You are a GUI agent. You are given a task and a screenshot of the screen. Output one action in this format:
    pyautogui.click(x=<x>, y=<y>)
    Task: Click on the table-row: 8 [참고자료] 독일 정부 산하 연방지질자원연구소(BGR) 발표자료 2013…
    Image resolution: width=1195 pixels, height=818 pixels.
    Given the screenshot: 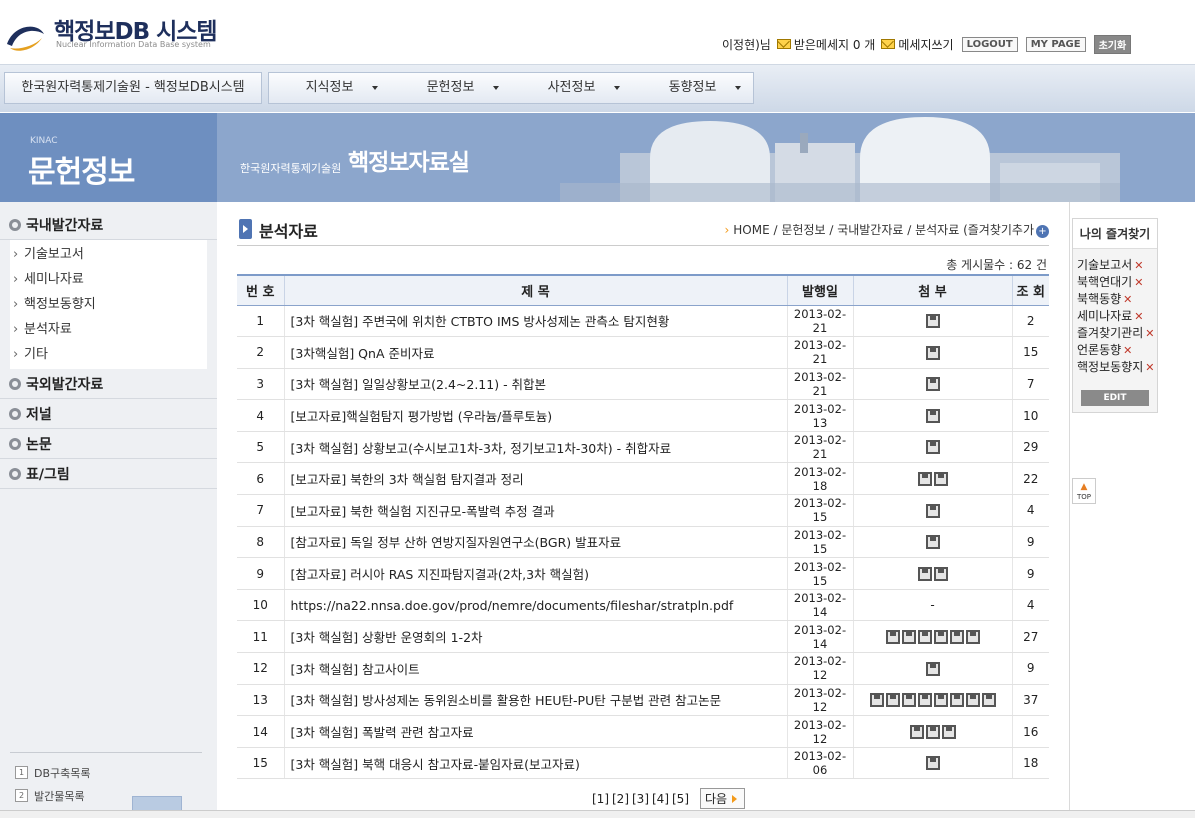 What is the action you would take?
    pyautogui.click(x=643, y=542)
    